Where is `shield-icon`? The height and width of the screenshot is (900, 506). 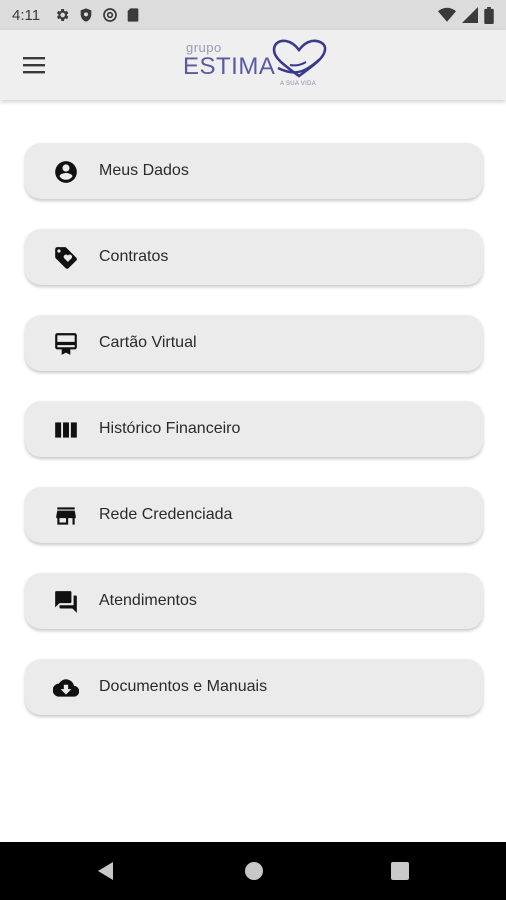
shield-icon is located at coordinates (86, 15).